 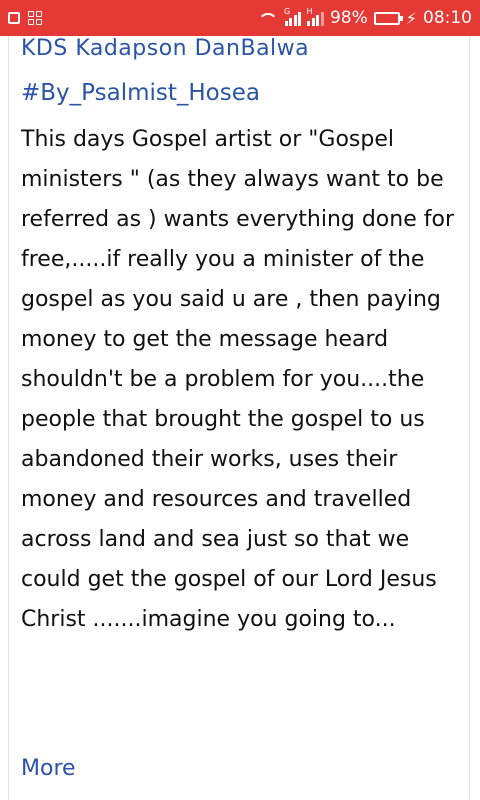 I want to click on signal-icon-sim2: H, so click(x=315, y=16).